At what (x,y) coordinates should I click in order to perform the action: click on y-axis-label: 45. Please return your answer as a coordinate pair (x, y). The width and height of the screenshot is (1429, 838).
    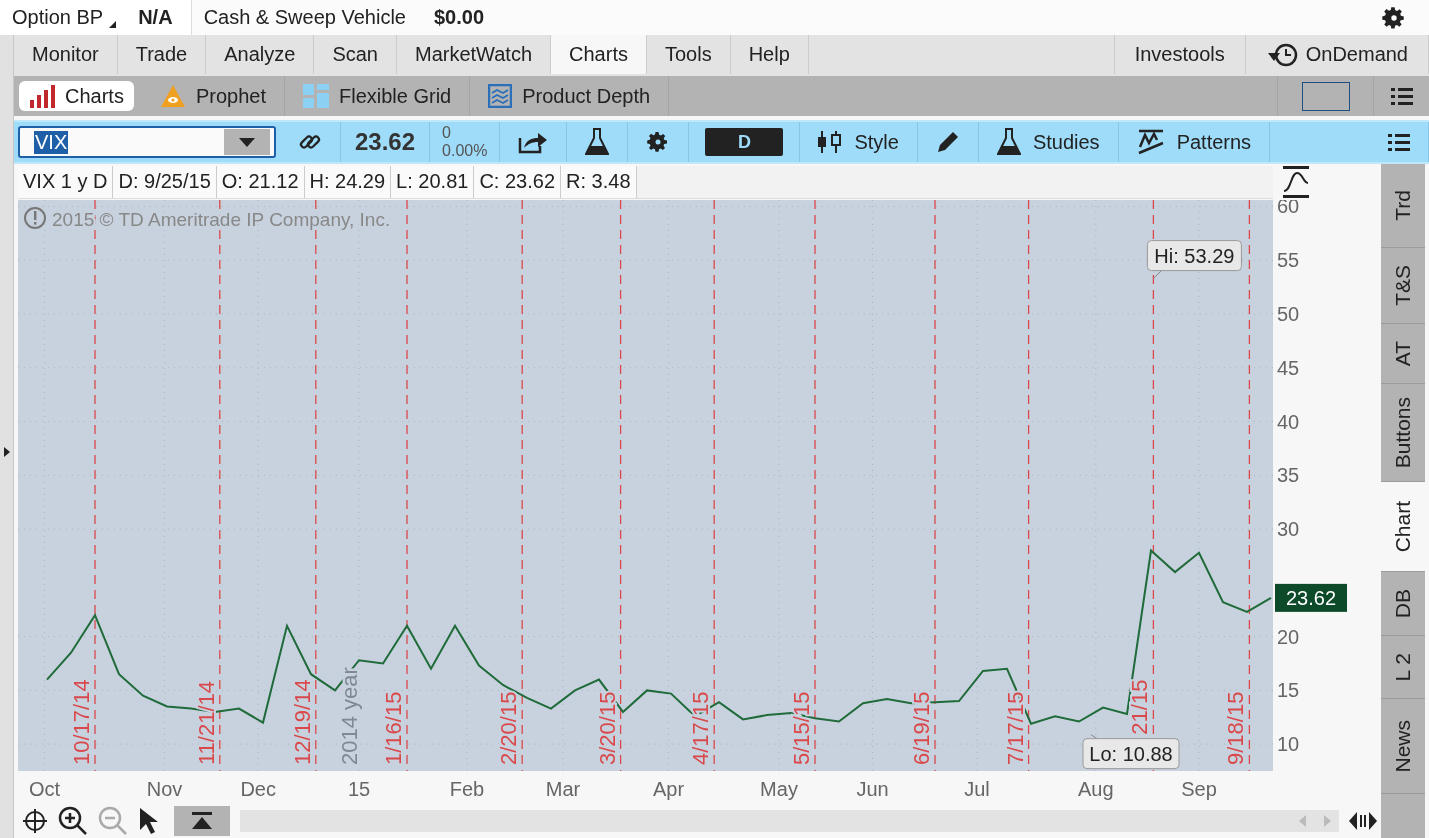
    Looking at the image, I should click on (1288, 367).